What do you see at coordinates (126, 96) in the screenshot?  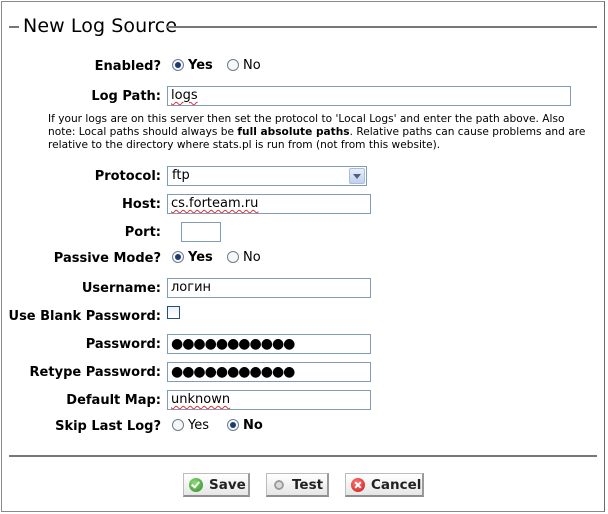 I see `log-path-label: Log Path:` at bounding box center [126, 96].